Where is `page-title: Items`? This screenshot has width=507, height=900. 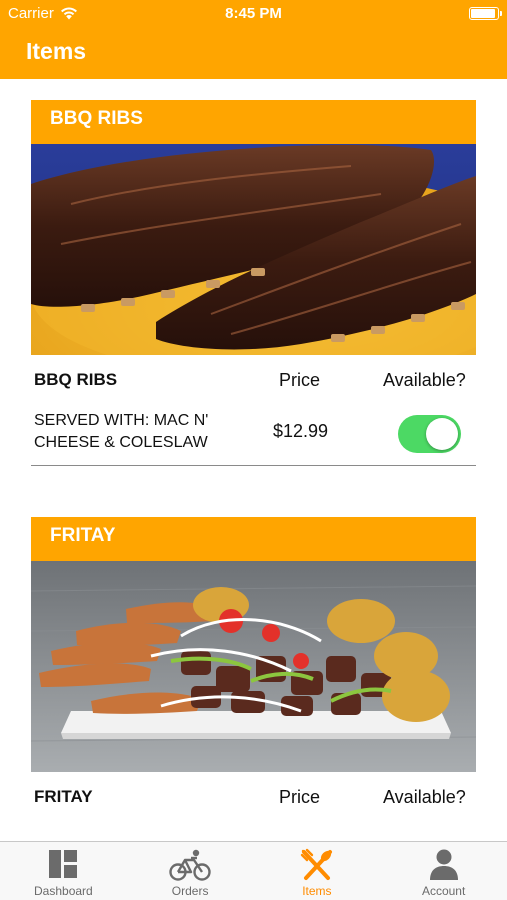
page-title: Items is located at coordinates (56, 51).